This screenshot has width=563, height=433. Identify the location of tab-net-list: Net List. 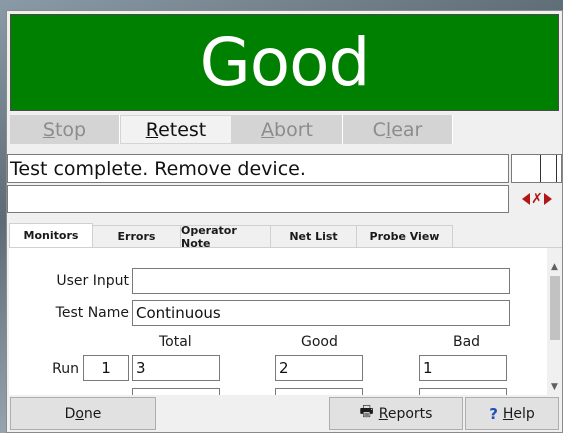
(314, 236).